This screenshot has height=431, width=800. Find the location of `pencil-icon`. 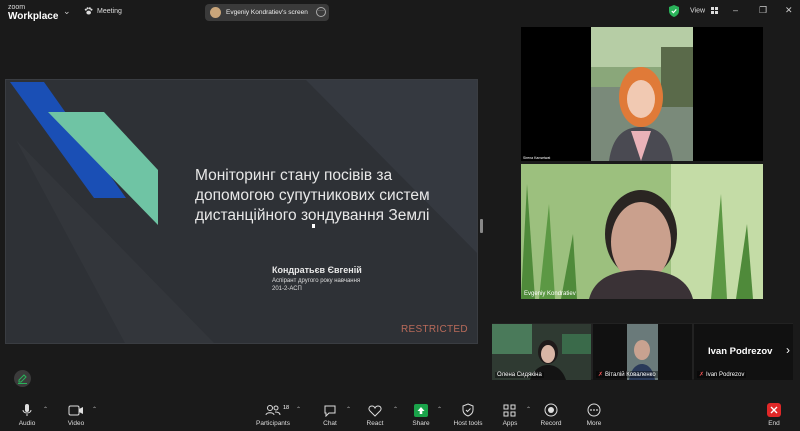

pencil-icon is located at coordinates (22, 379).